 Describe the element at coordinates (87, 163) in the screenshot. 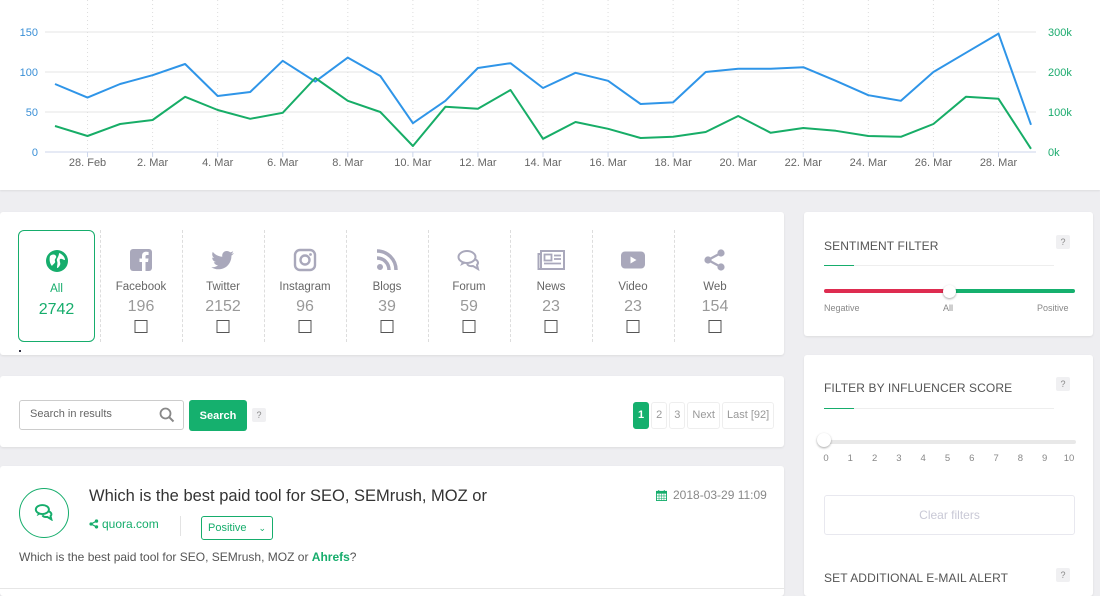

I see `x-tick-label: 28. Feb` at that location.